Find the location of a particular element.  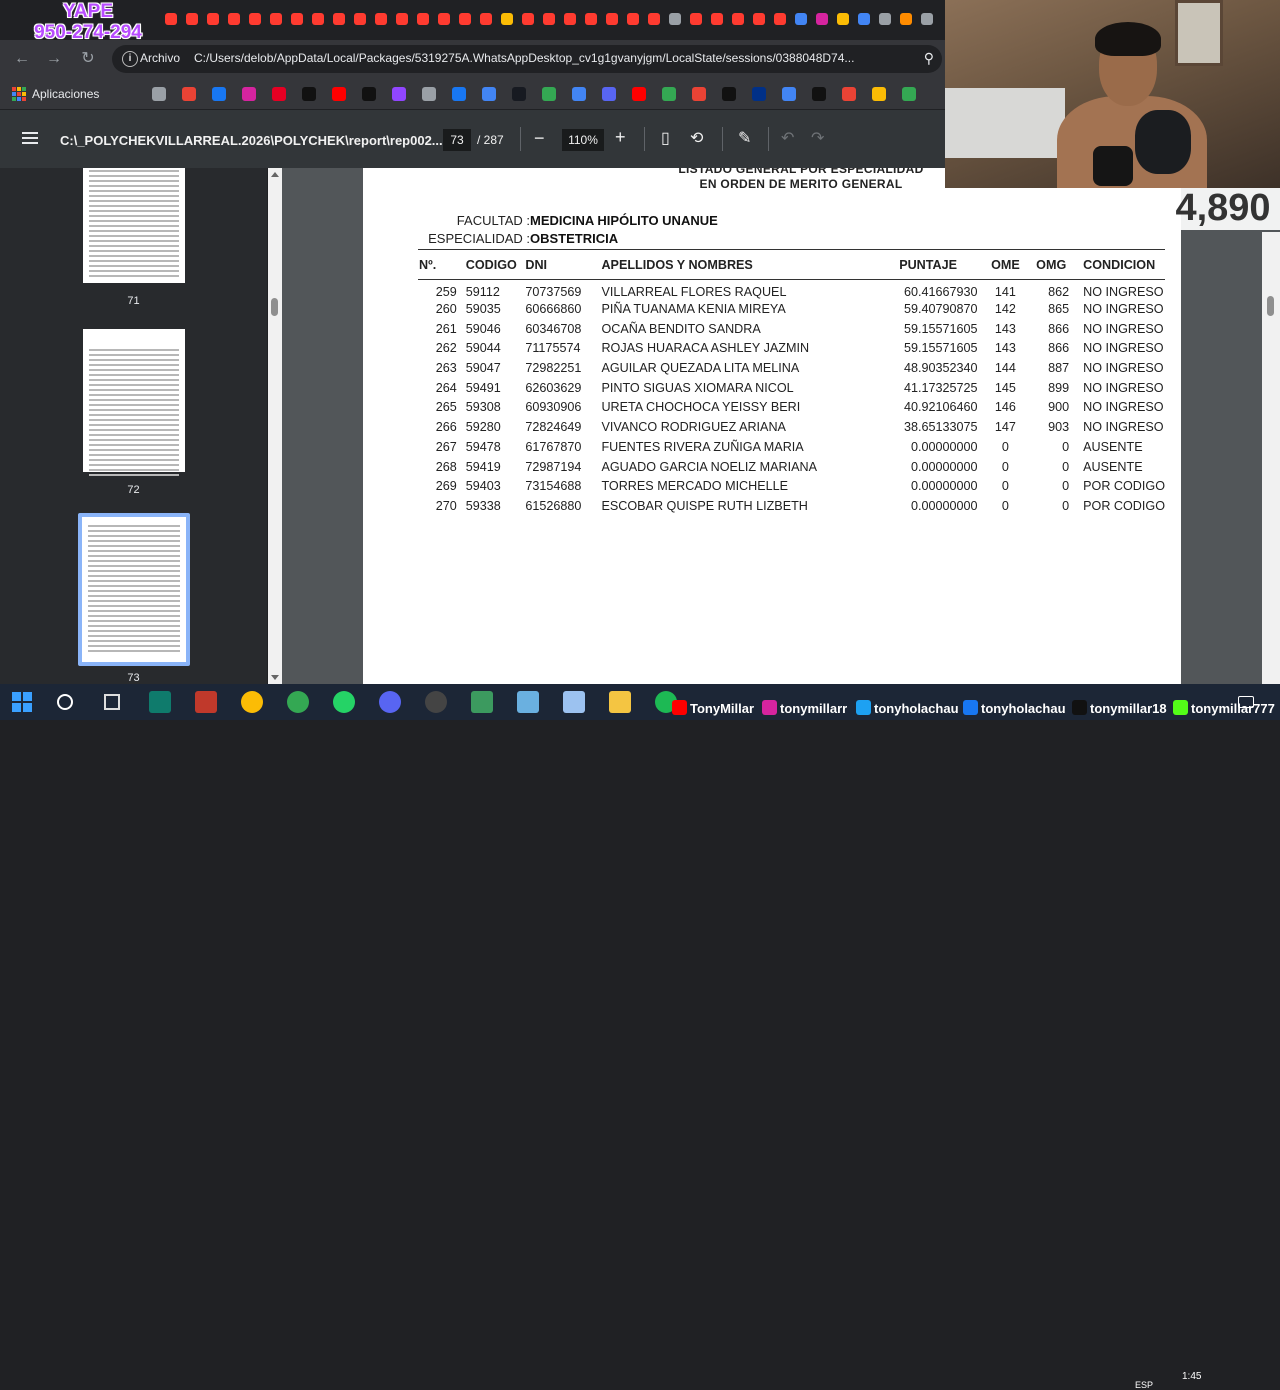

zoom-level-input: 110% is located at coordinates (583, 140).